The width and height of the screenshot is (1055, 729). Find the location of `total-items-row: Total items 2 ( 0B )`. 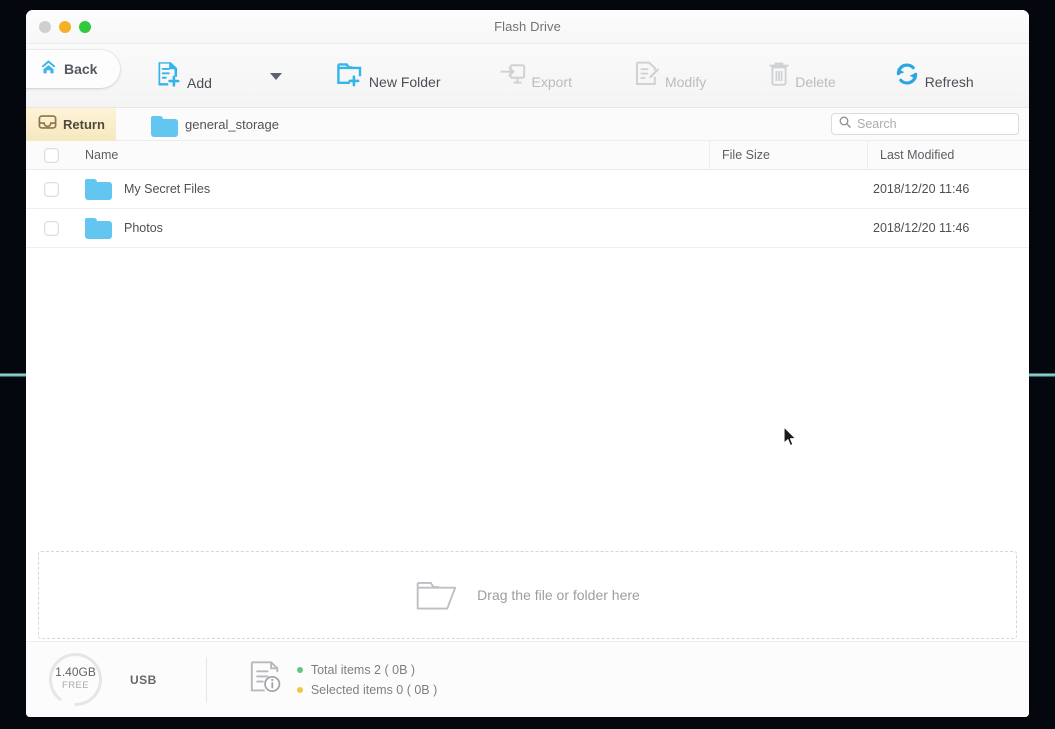

total-items-row: Total items 2 ( 0B ) is located at coordinates (366, 669).